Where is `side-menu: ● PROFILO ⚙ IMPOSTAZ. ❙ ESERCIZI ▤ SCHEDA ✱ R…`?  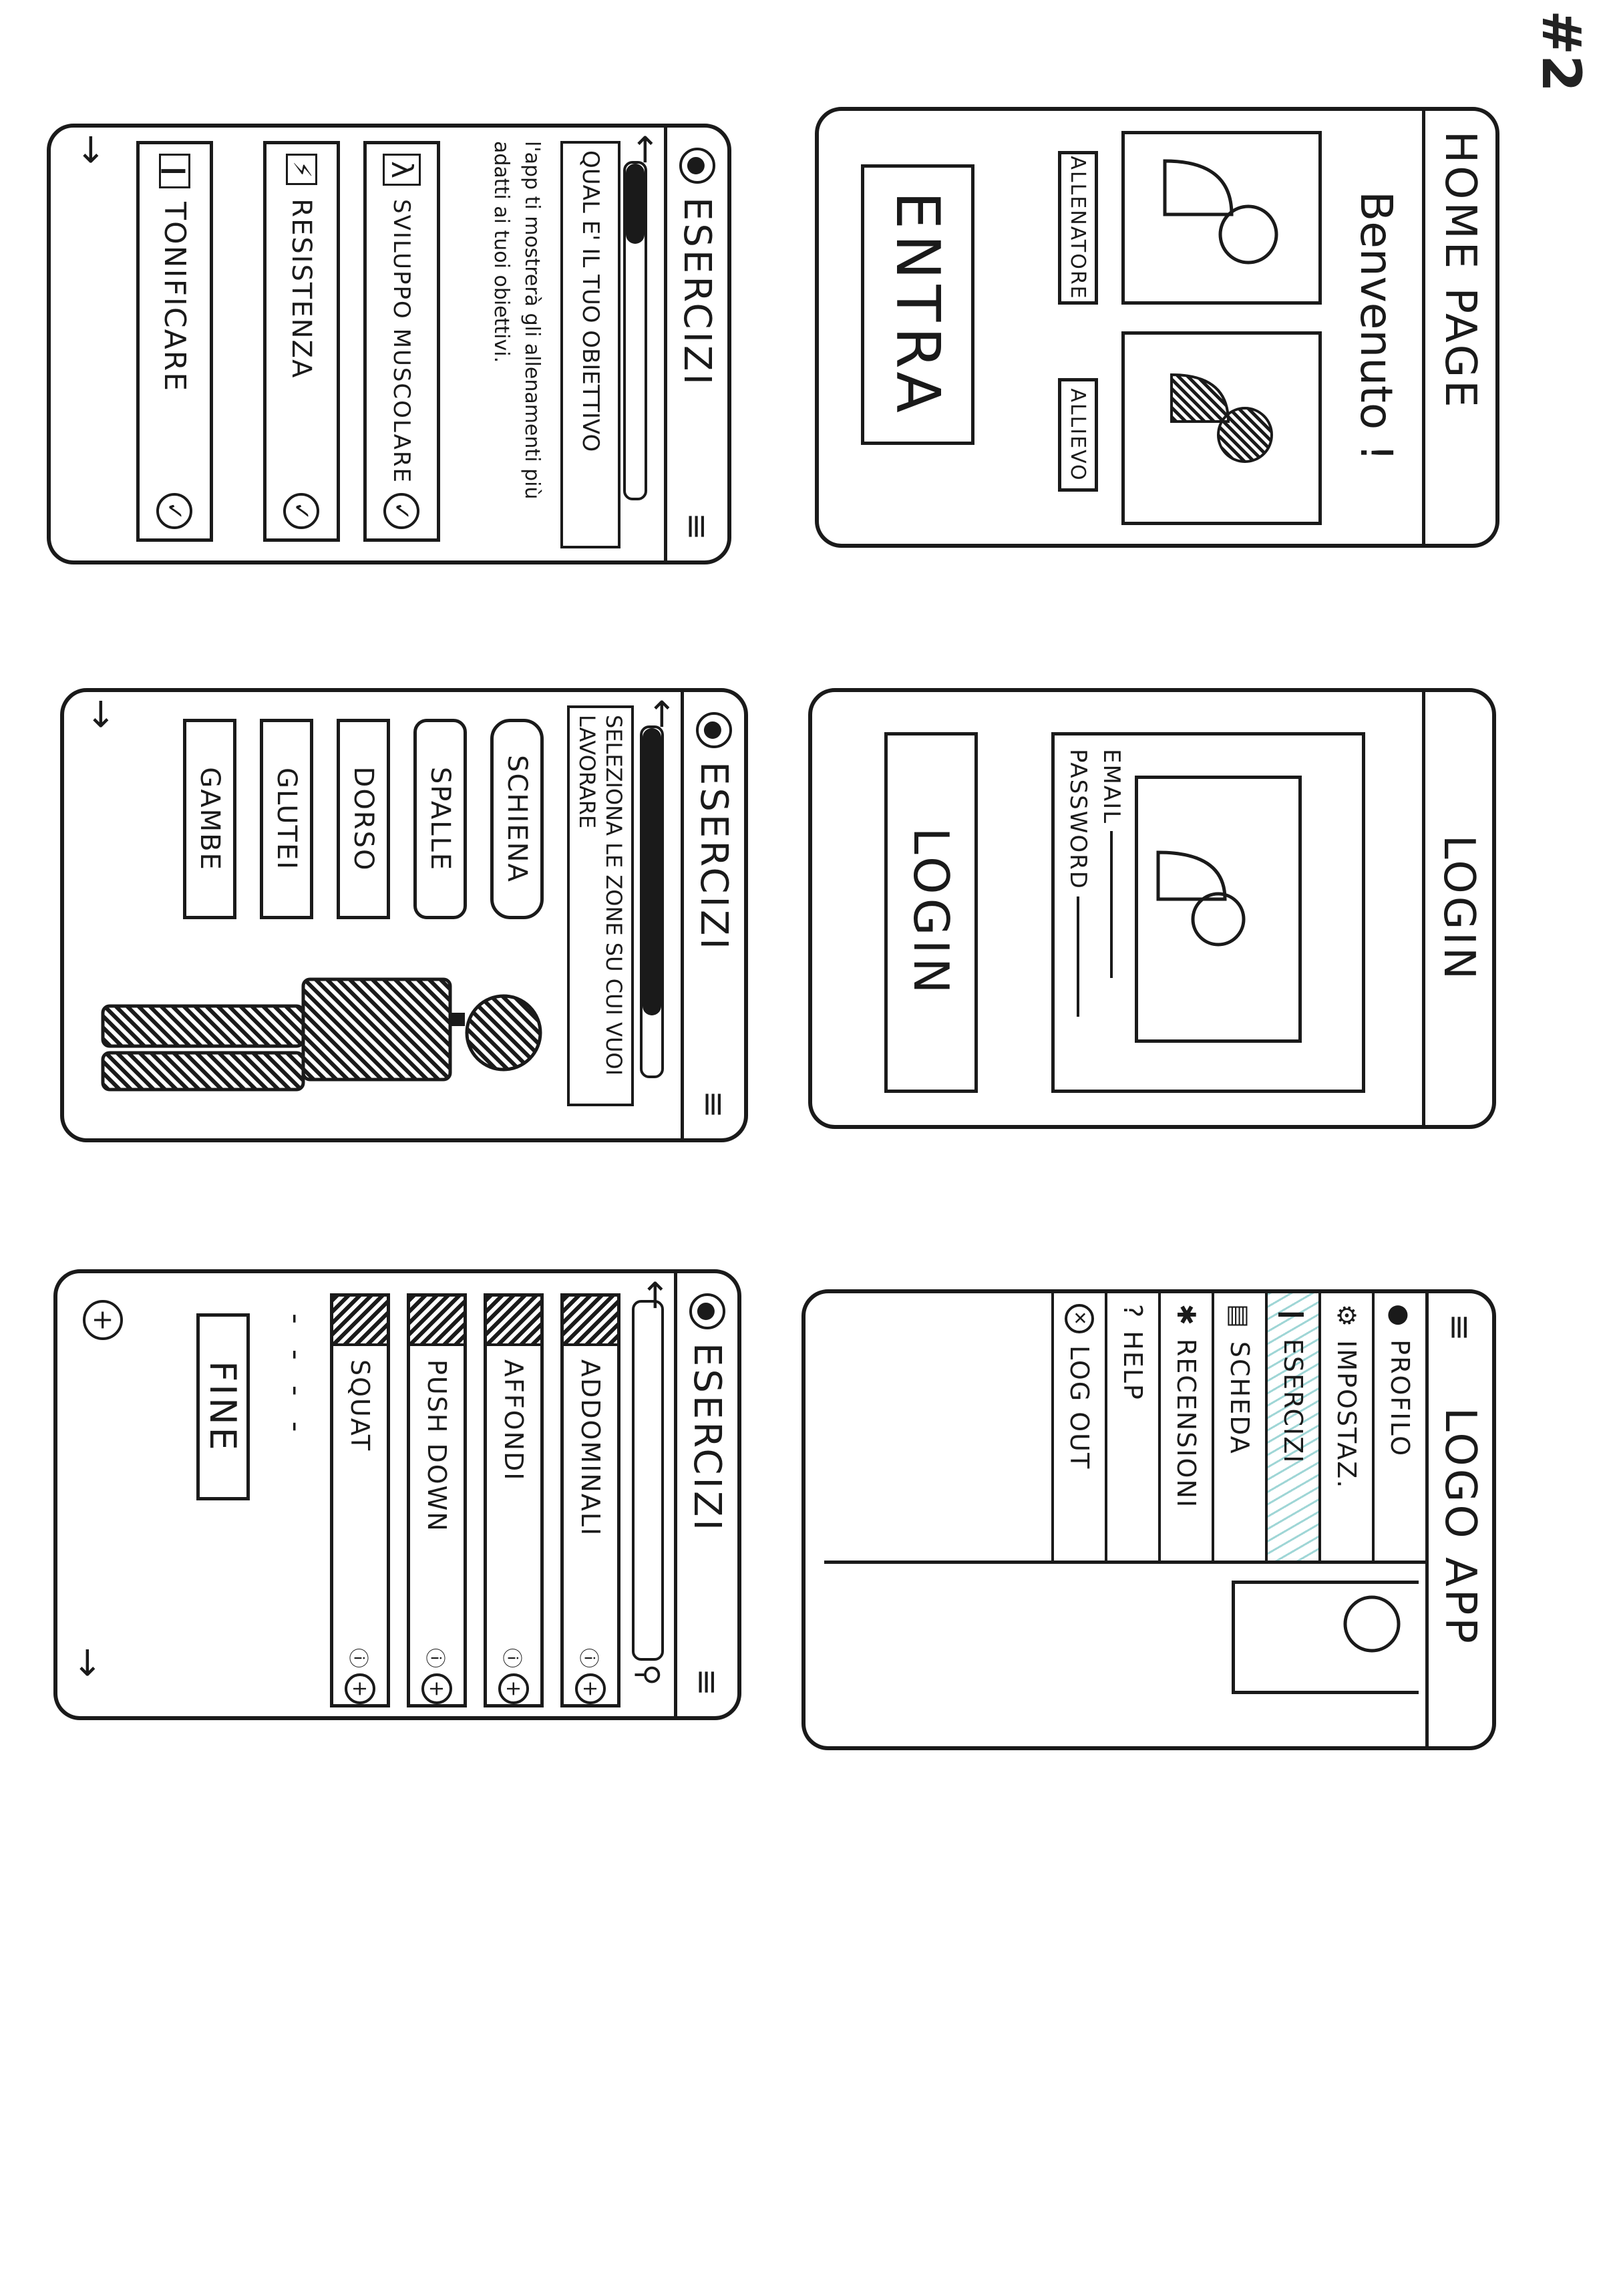
side-menu: ● PROFILO ⚙ IMPOSTAZ. ❙ ESERCIZI ▤ SCHEDA ✱ R… is located at coordinates (1124, 1428).